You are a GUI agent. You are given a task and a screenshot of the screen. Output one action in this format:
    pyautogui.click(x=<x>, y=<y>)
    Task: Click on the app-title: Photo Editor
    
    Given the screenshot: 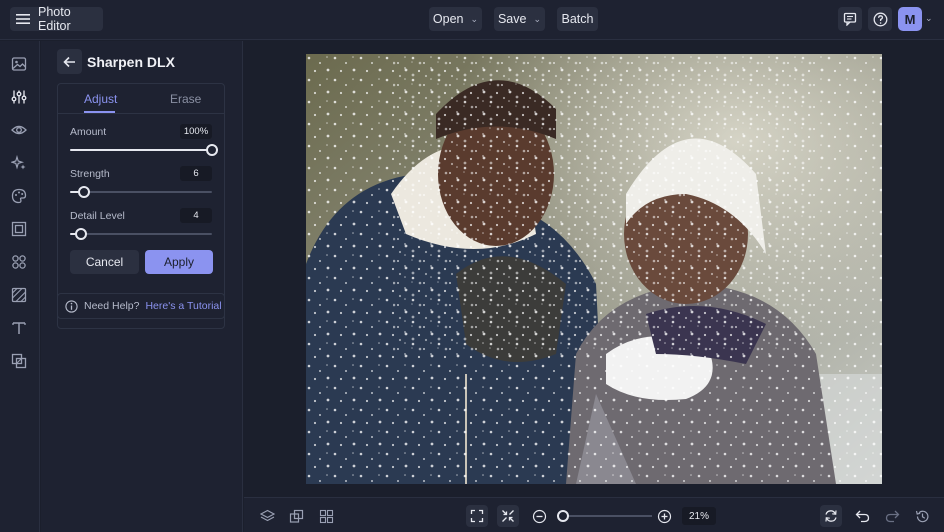 What is the action you would take?
    pyautogui.click(x=54, y=19)
    